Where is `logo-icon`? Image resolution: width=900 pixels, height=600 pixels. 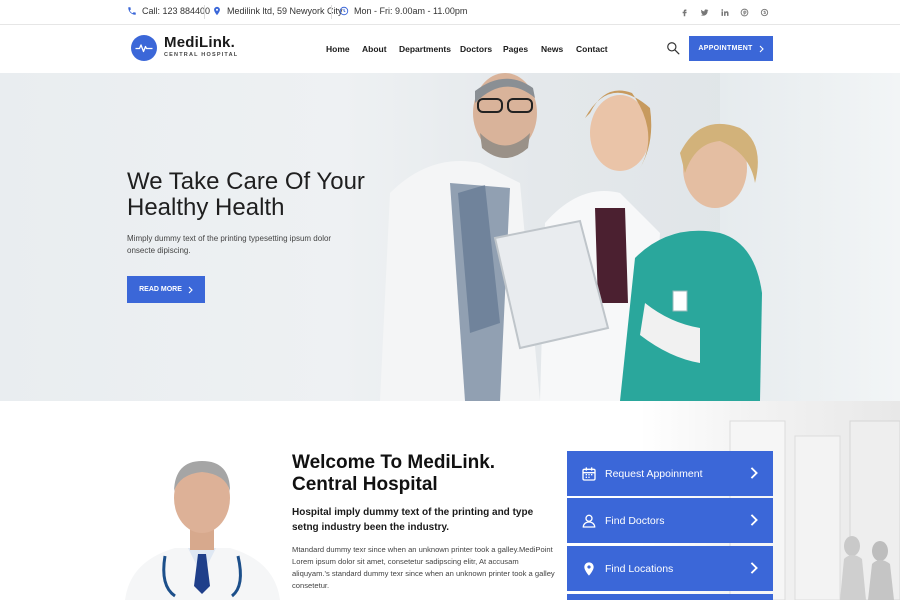
logo-icon is located at coordinates (144, 48).